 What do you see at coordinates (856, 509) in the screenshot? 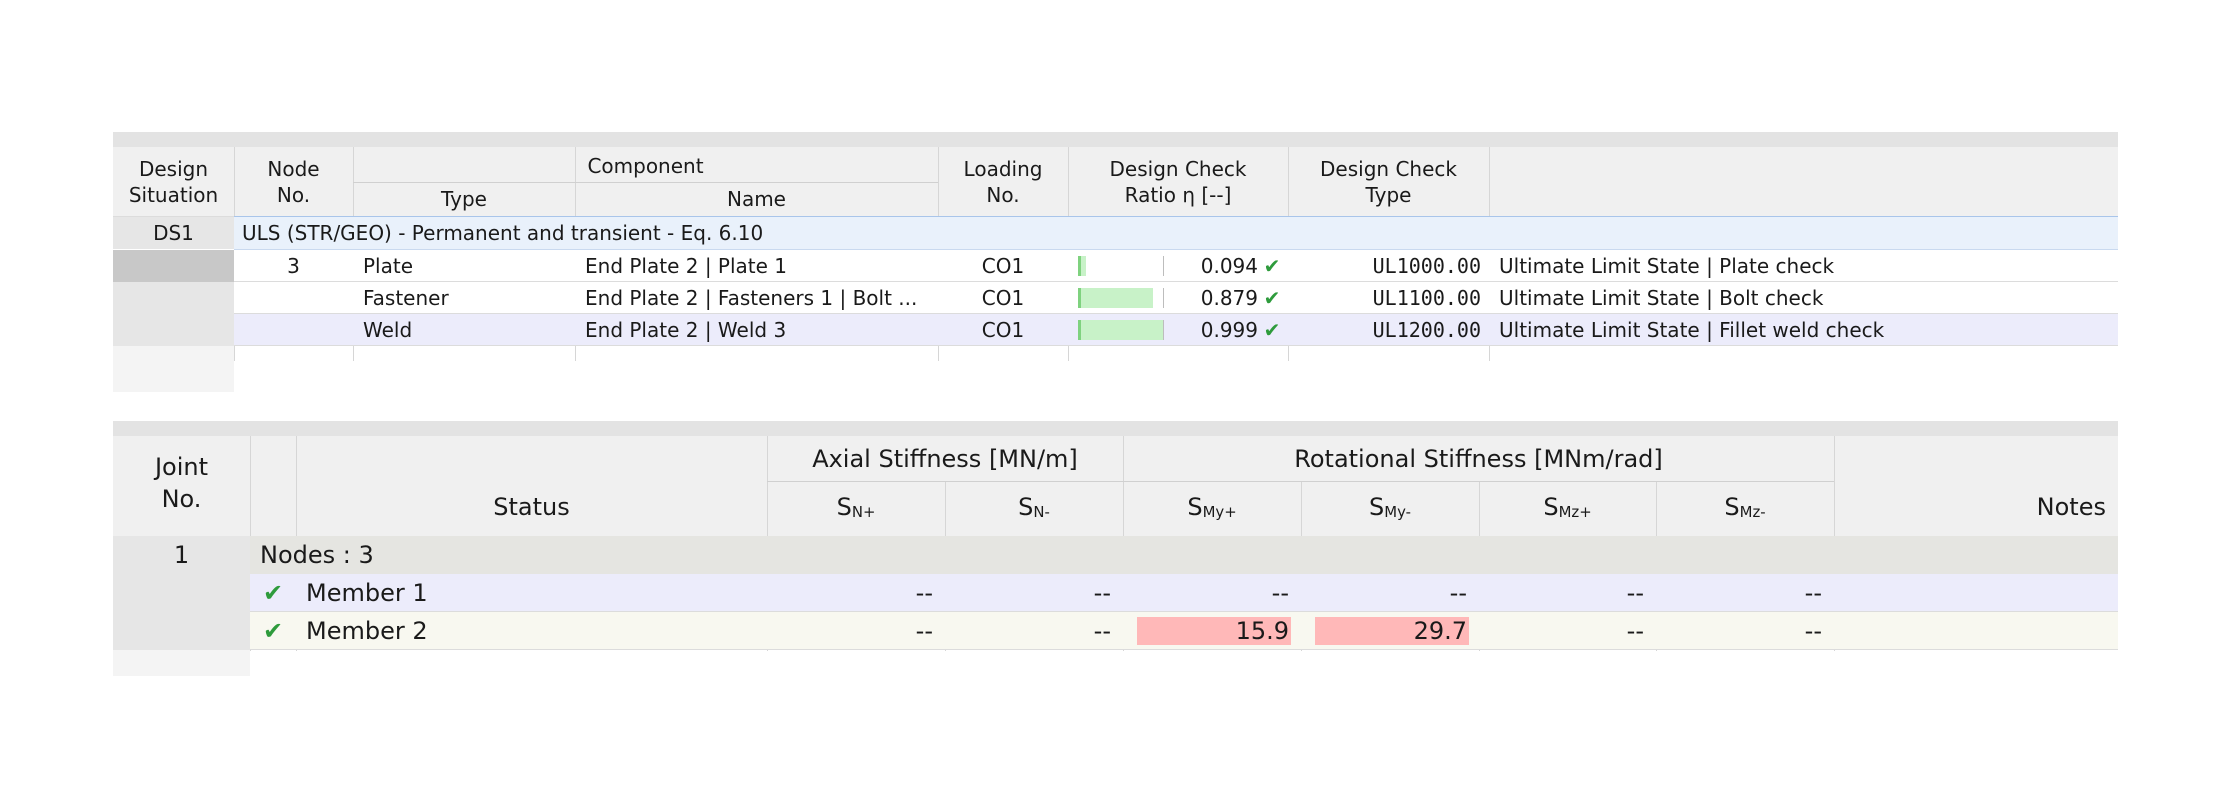
I see `header-s-n-plus: SN+` at bounding box center [856, 509].